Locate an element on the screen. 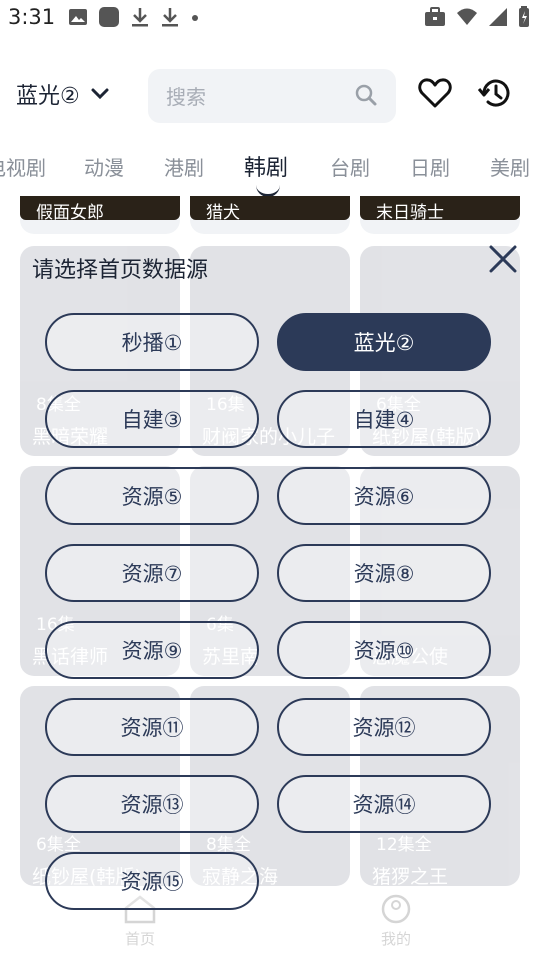  dialog-title: 请选择首页数据源 is located at coordinates (120, 270).